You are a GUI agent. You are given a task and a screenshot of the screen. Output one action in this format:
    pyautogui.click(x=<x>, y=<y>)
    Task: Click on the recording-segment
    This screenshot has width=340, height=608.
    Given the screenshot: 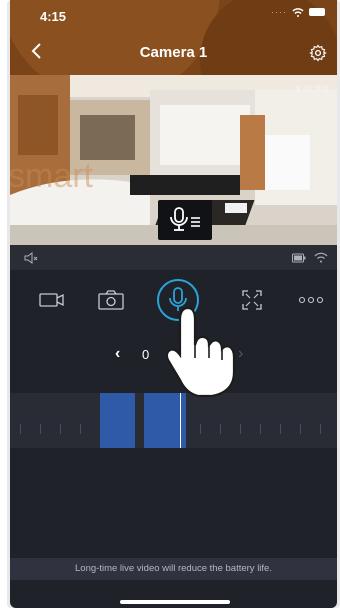 What is the action you would take?
    pyautogui.click(x=117, y=420)
    